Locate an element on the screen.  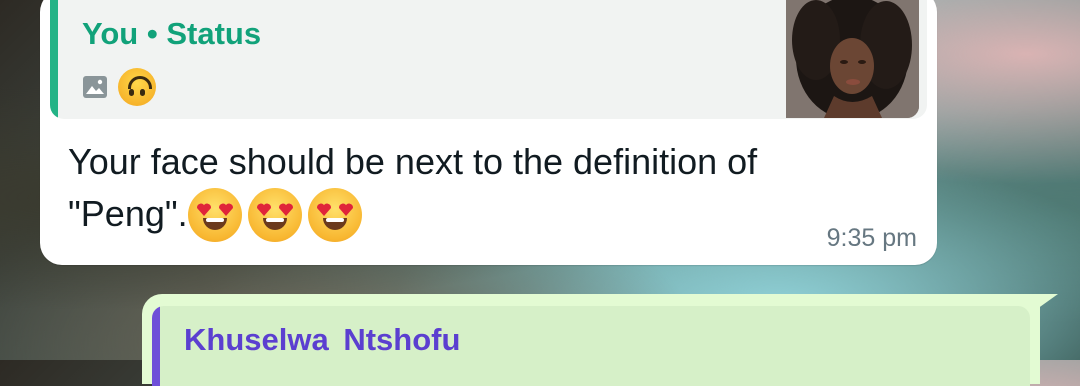
status-photo-thumbnail is located at coordinates (852, 59).